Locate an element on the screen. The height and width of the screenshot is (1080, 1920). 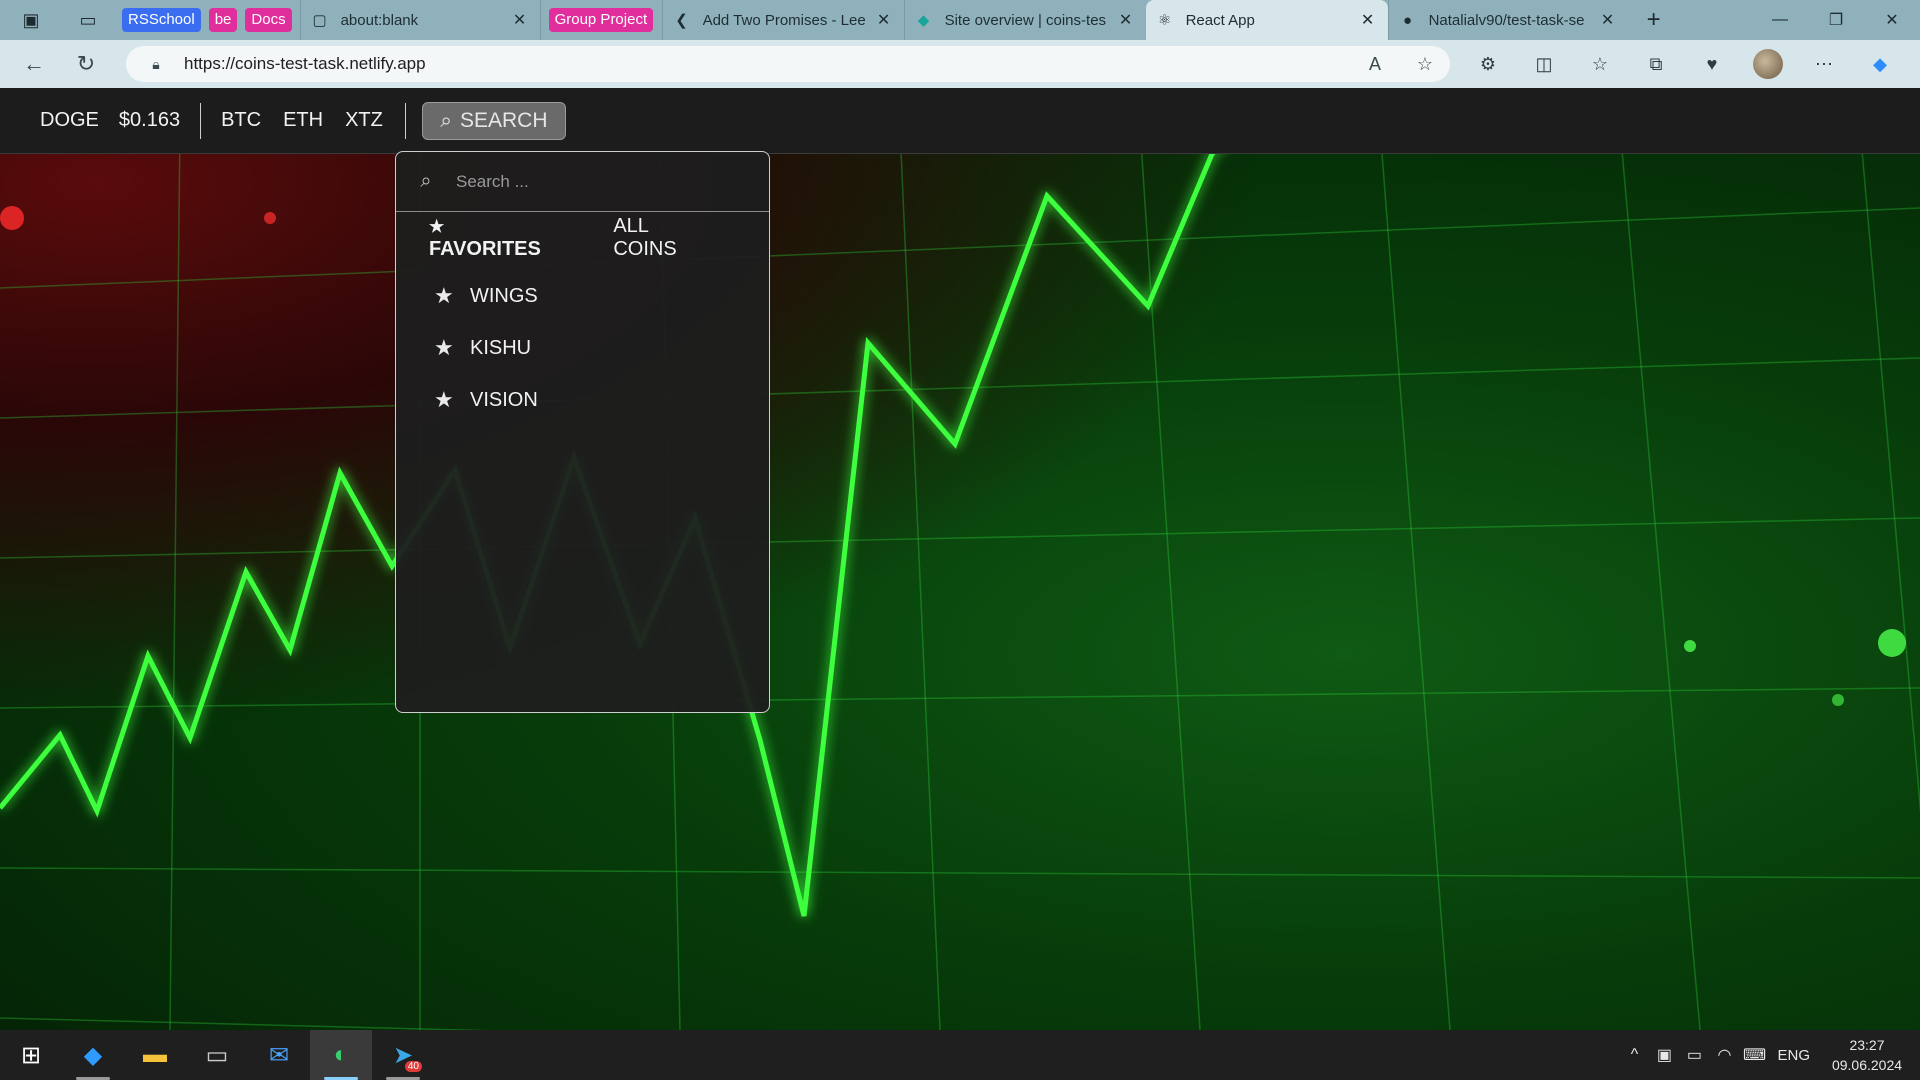
collections-icon: ⧉ is located at coordinates (1656, 64).